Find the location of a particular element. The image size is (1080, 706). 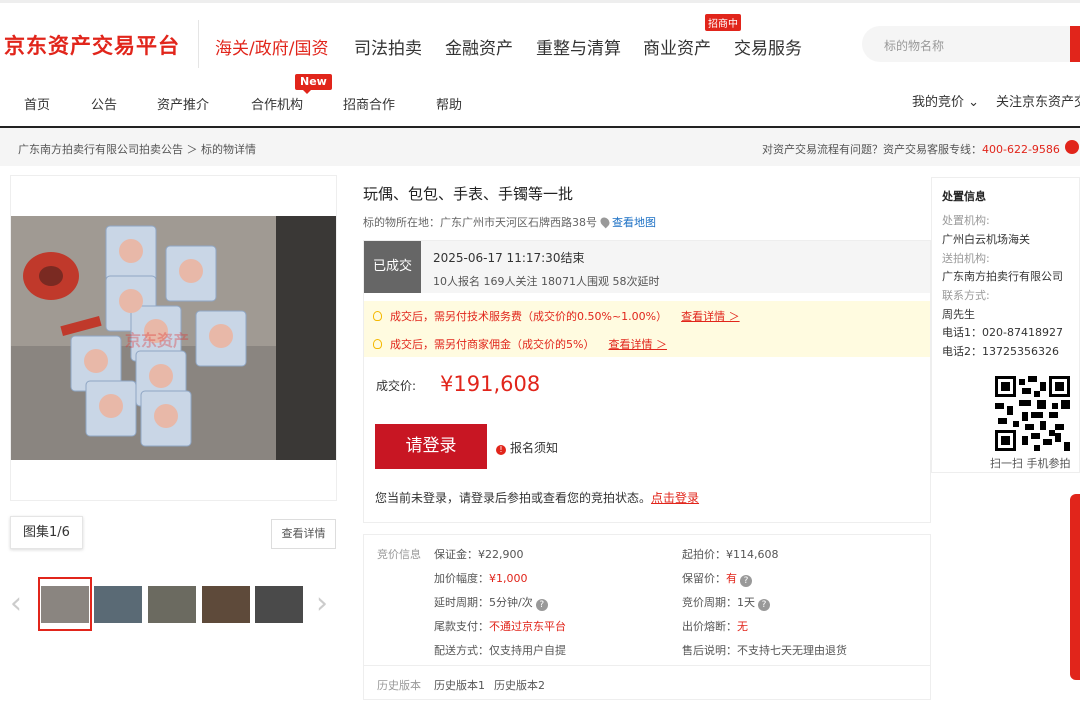

bid-period: 竞价周期：1天? is located at coordinates (726, 602).